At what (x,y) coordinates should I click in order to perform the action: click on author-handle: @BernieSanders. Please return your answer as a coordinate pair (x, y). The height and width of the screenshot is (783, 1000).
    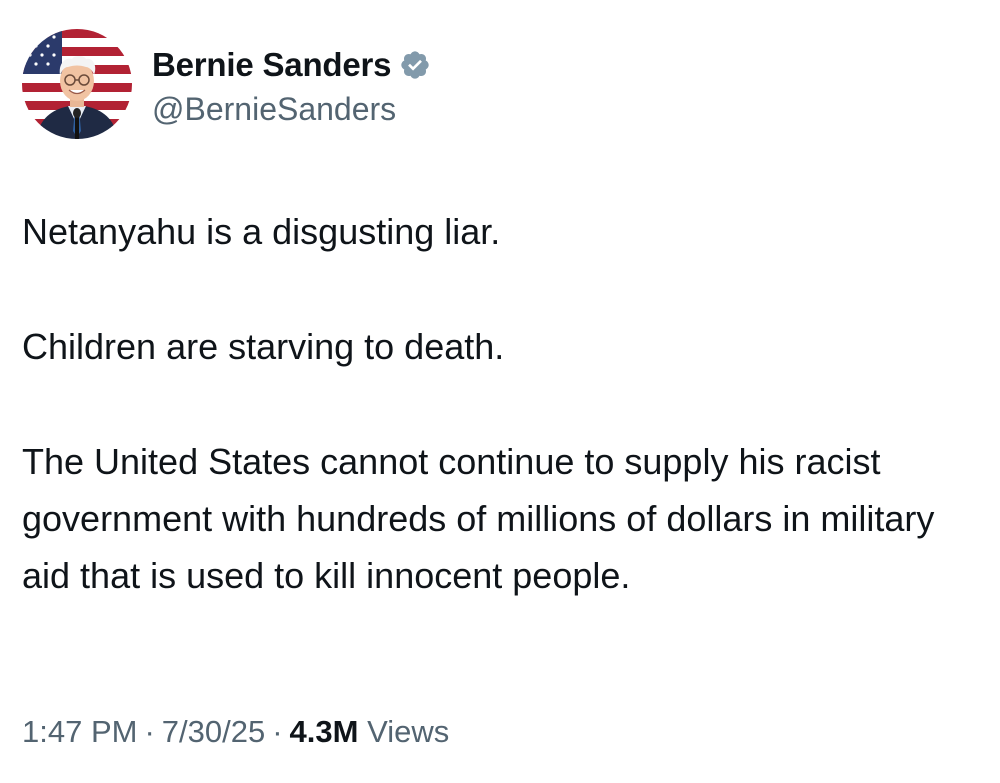
    Looking at the image, I should click on (291, 109).